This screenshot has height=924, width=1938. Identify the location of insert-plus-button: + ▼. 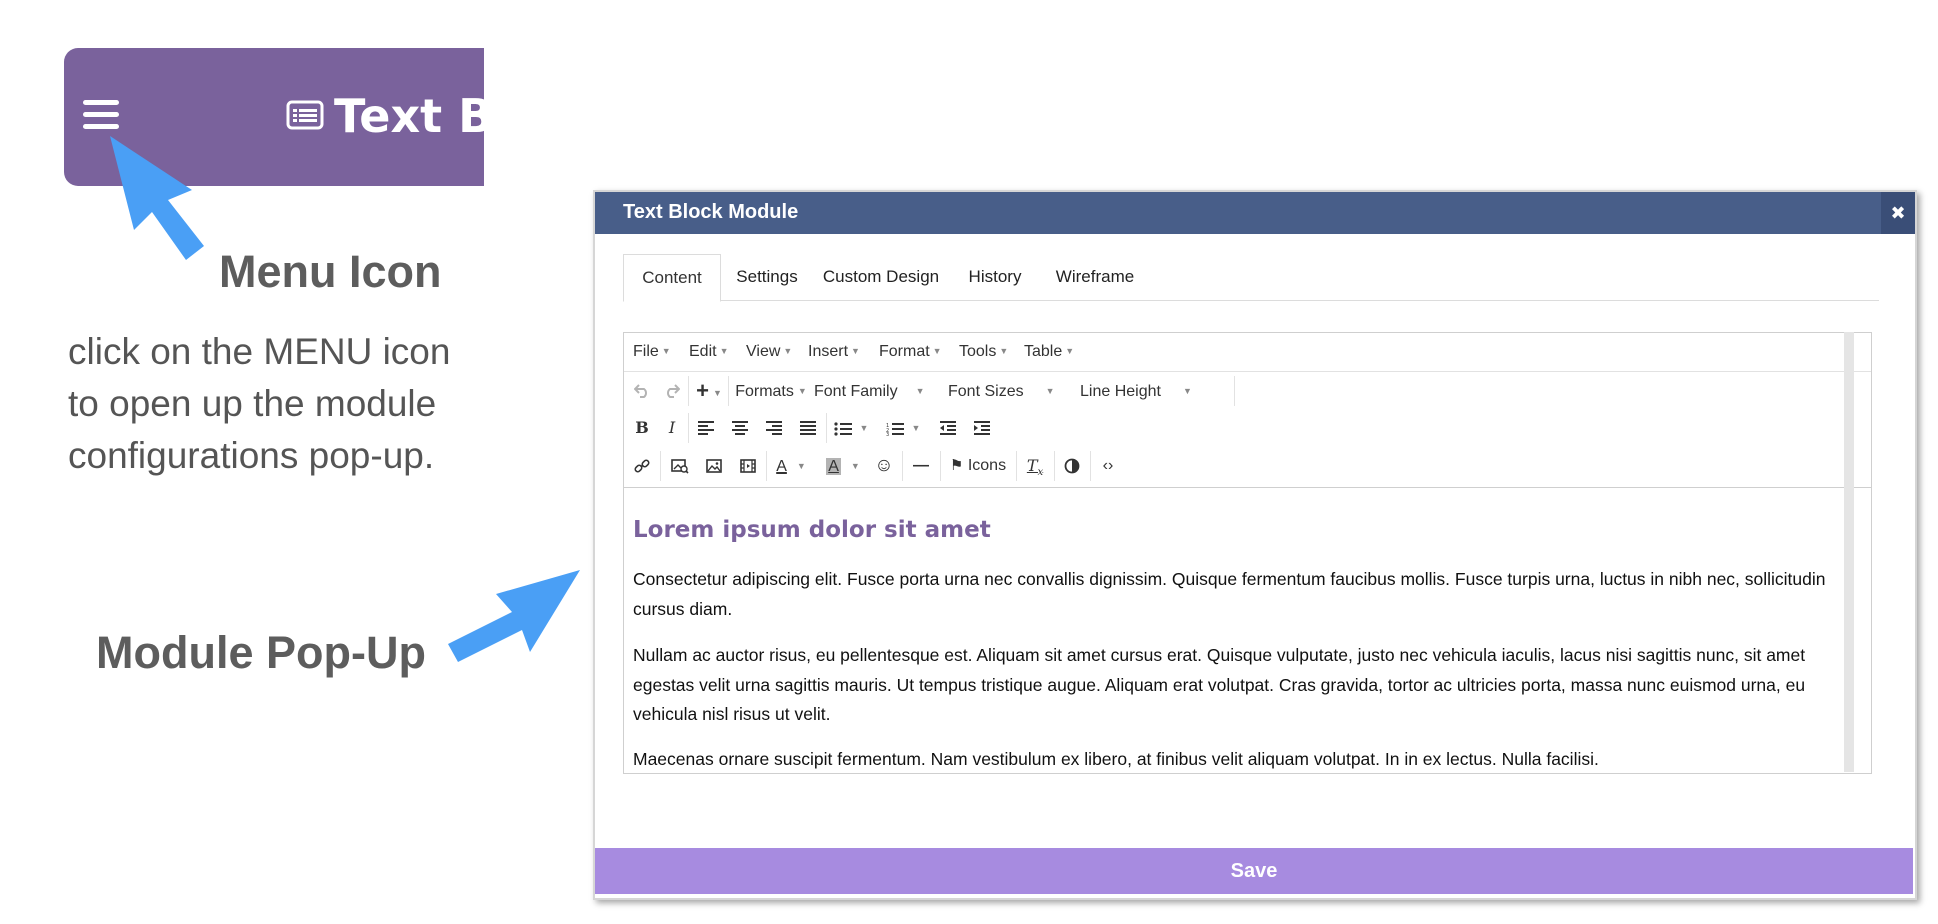
(709, 391).